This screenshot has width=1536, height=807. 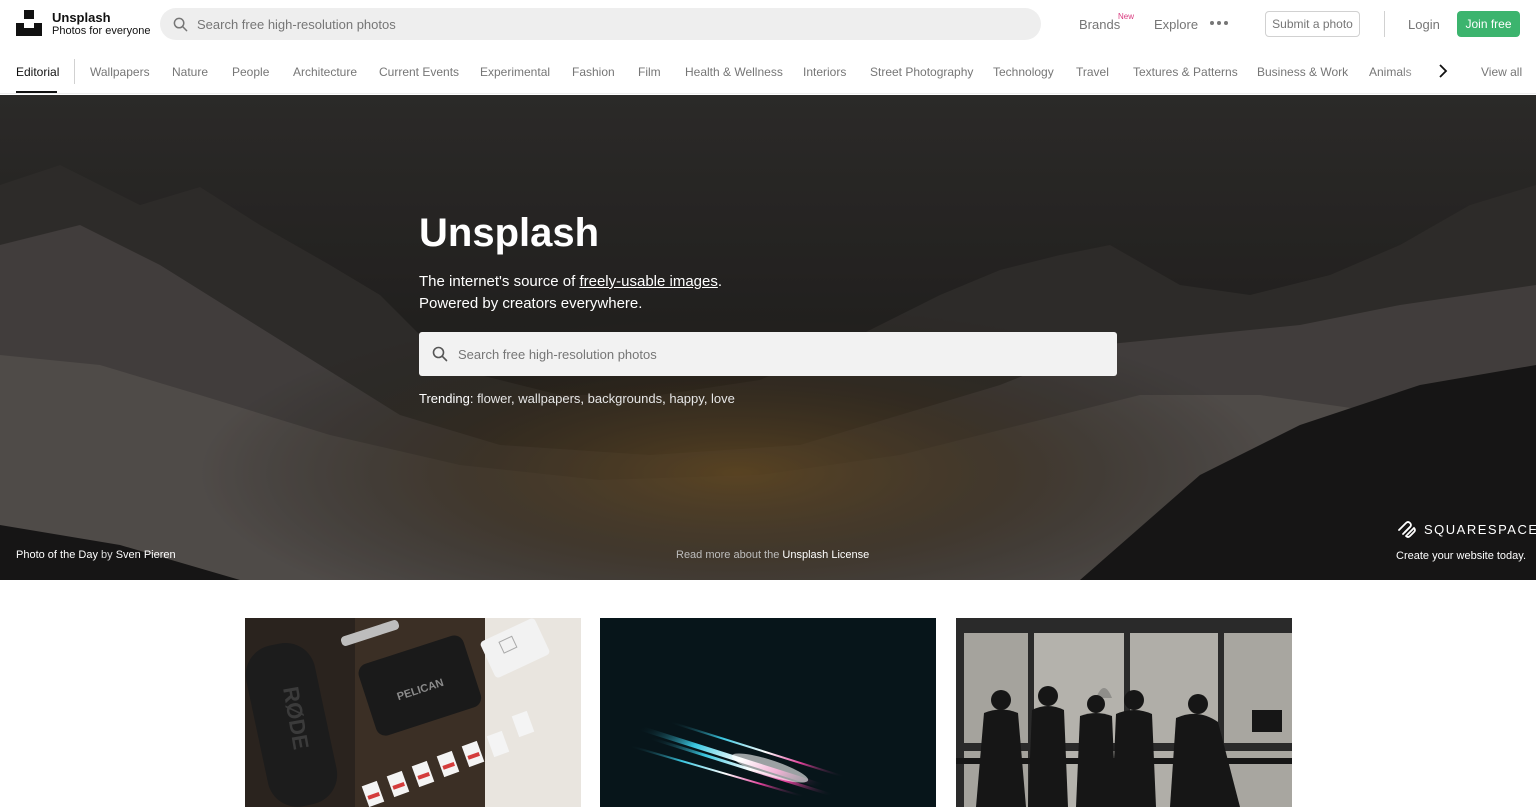 What do you see at coordinates (778, 354) in the screenshot?
I see `hero-search-input` at bounding box center [778, 354].